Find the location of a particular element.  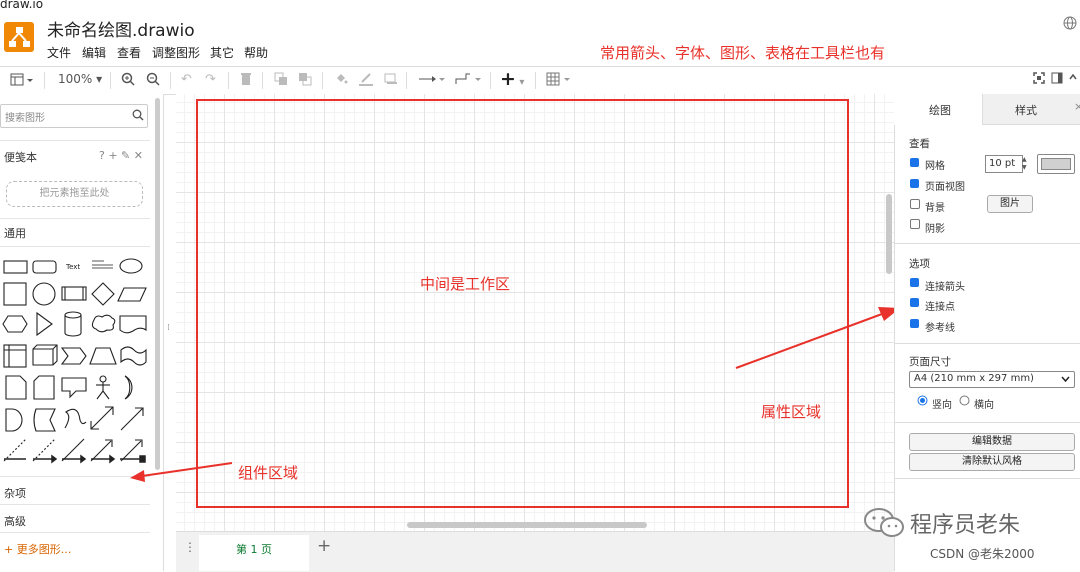

shadow-icon is located at coordinates (391, 80).